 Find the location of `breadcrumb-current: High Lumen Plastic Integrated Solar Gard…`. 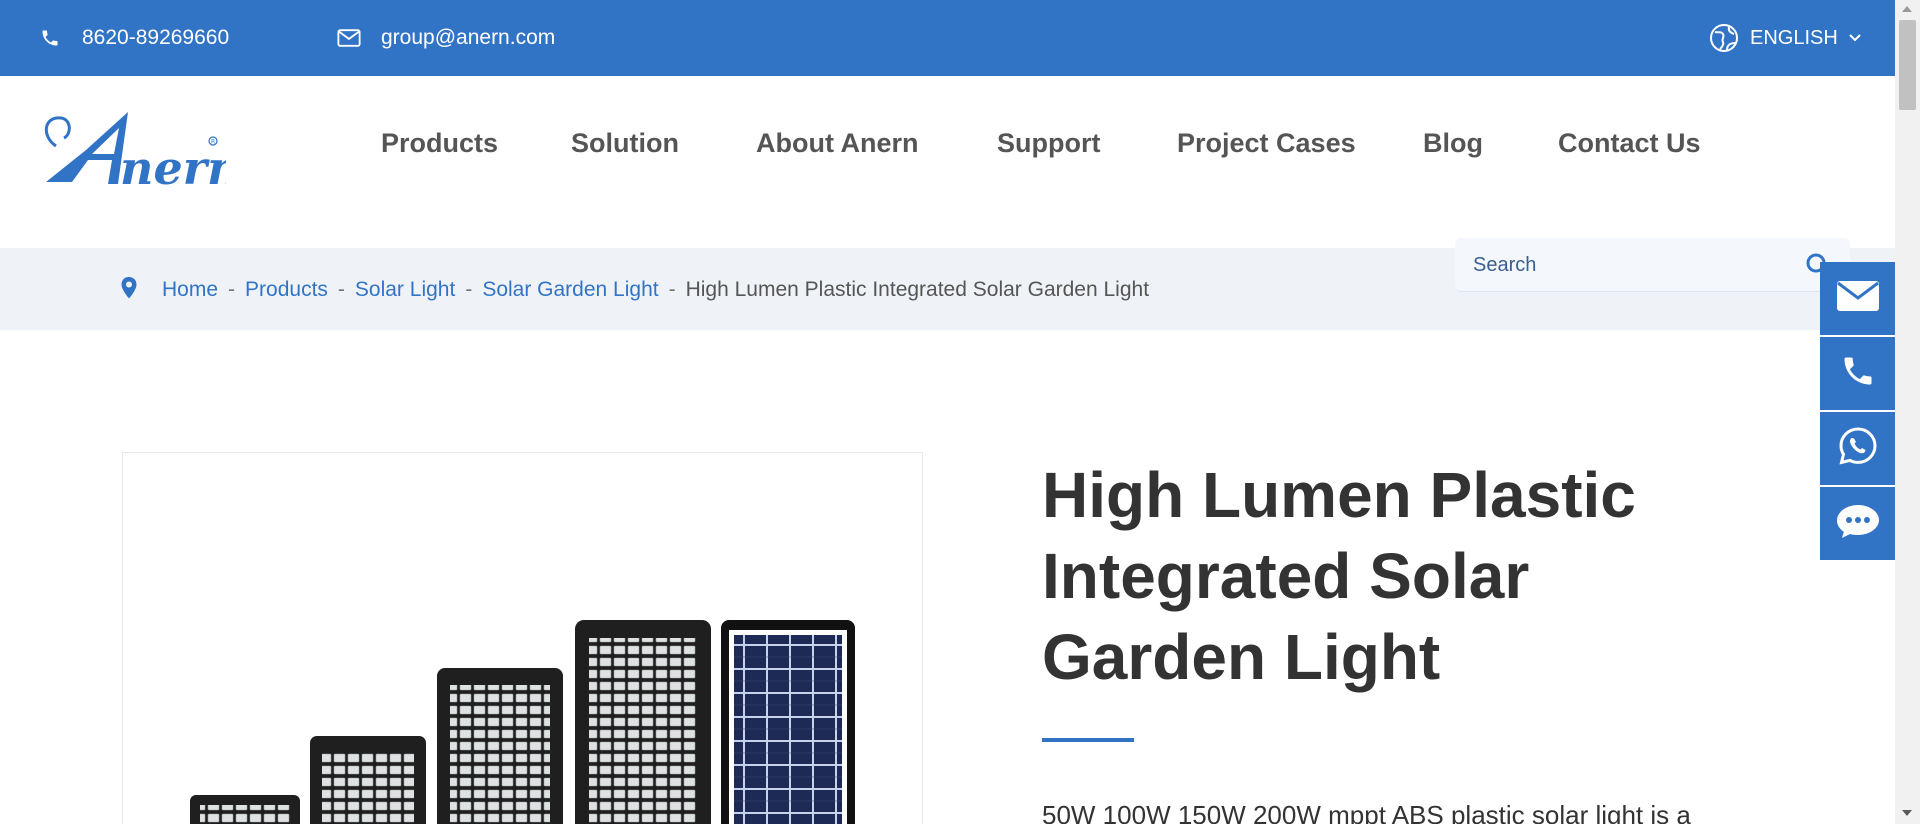

breadcrumb-current: High Lumen Plastic Integrated Solar Gard… is located at coordinates (917, 289).